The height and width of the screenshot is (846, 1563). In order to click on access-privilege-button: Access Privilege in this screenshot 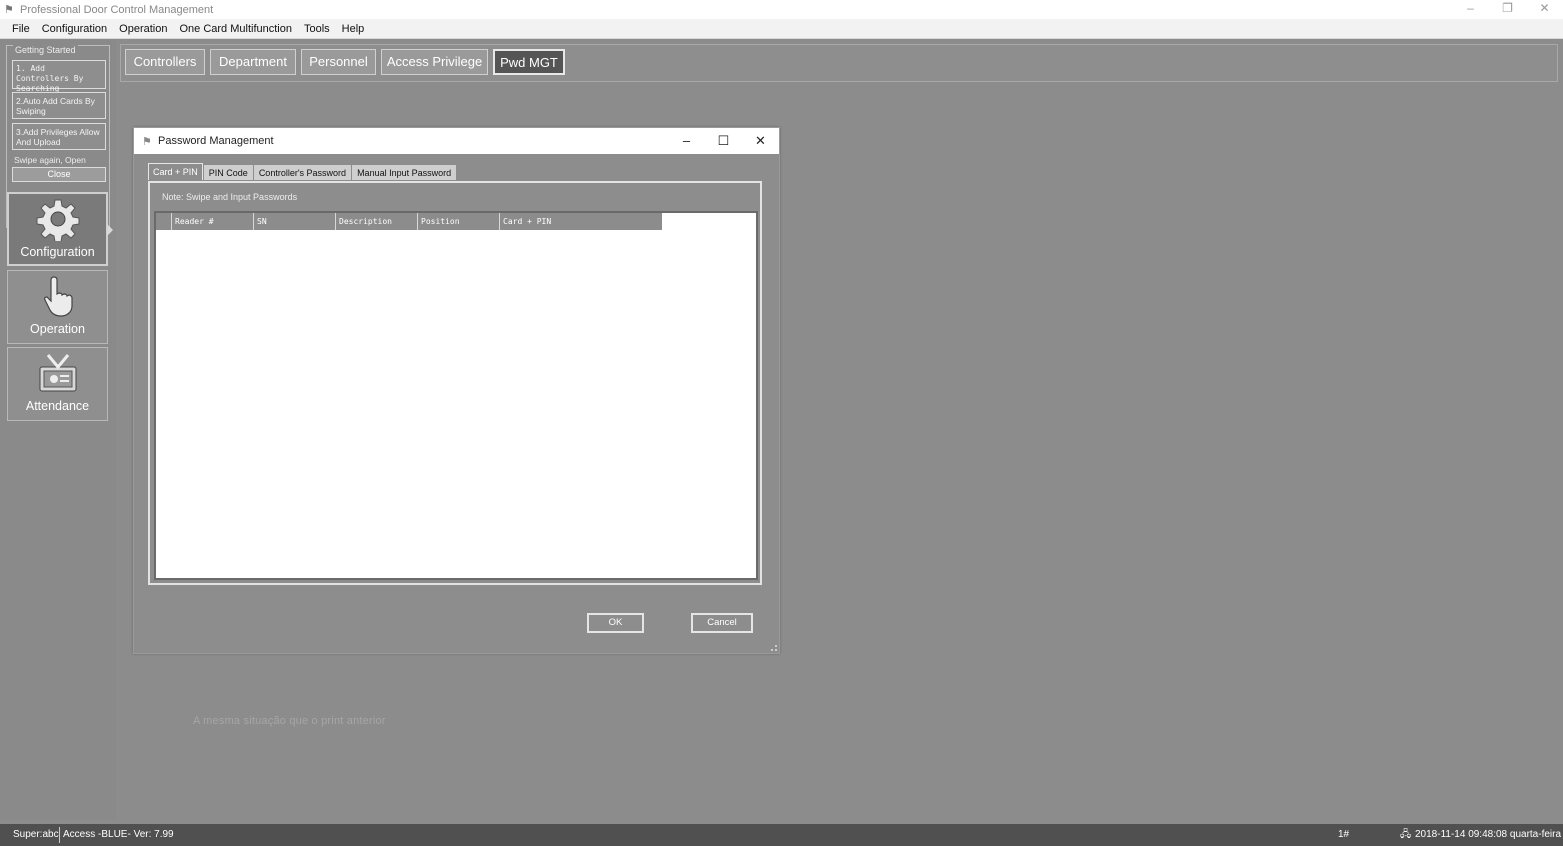, I will do `click(434, 62)`.